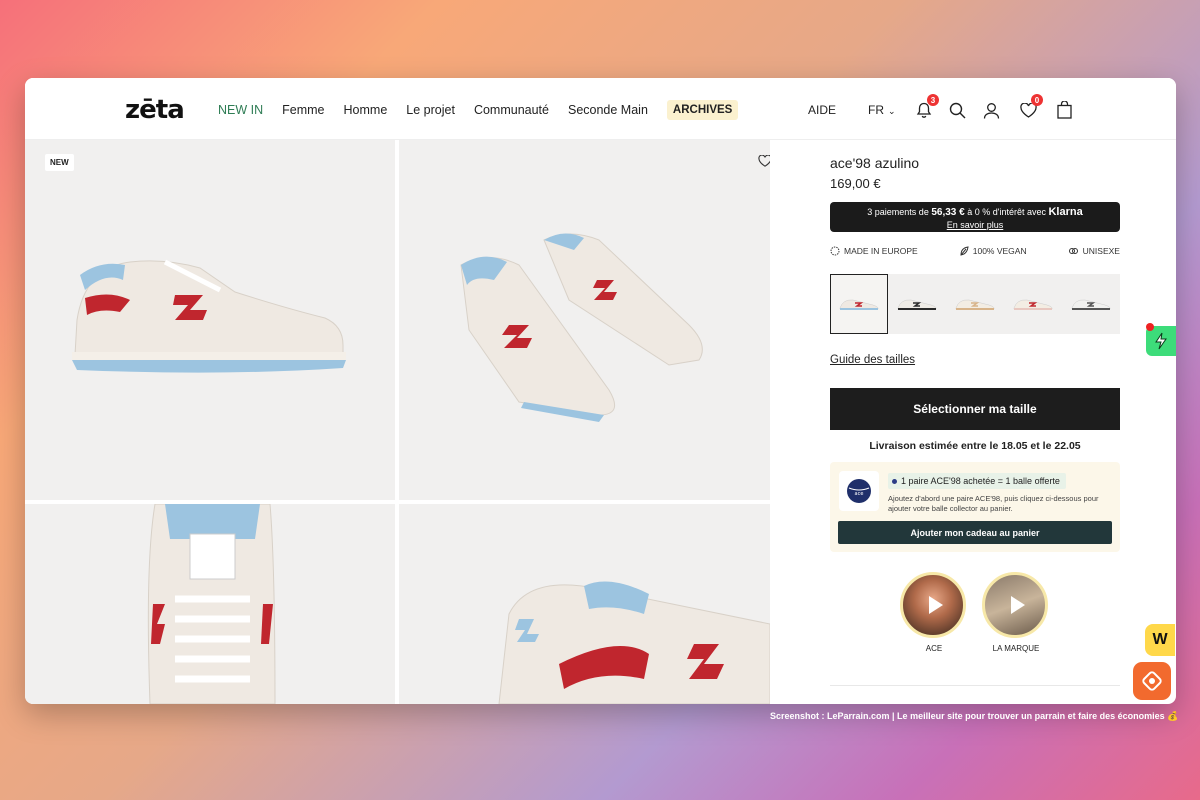 The height and width of the screenshot is (800, 1200). What do you see at coordinates (859, 494) in the screenshot?
I see `svg-text: ace` at bounding box center [859, 494].